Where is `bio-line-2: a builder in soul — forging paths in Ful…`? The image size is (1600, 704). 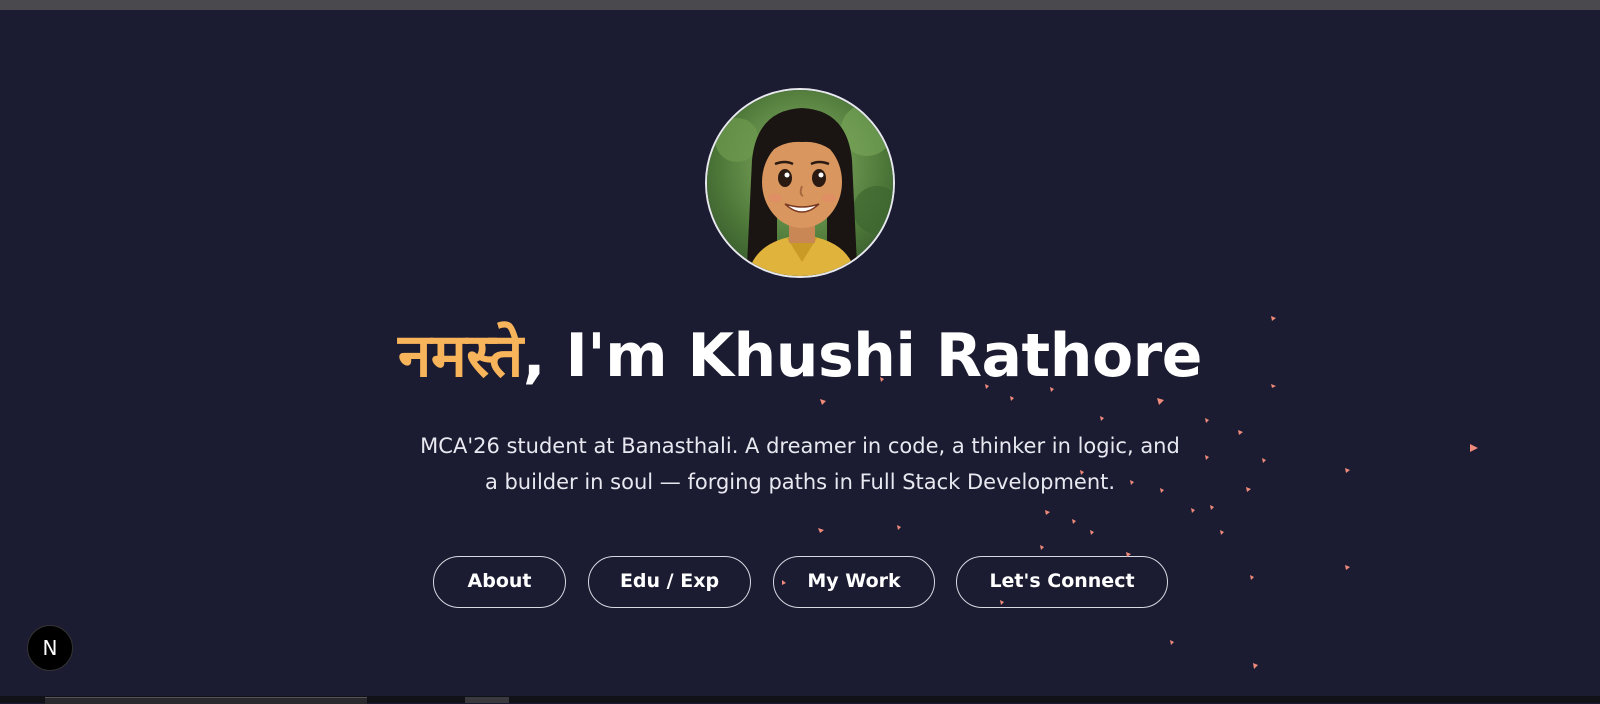 bio-line-2: a builder in soul — forging paths in Ful… is located at coordinates (800, 482).